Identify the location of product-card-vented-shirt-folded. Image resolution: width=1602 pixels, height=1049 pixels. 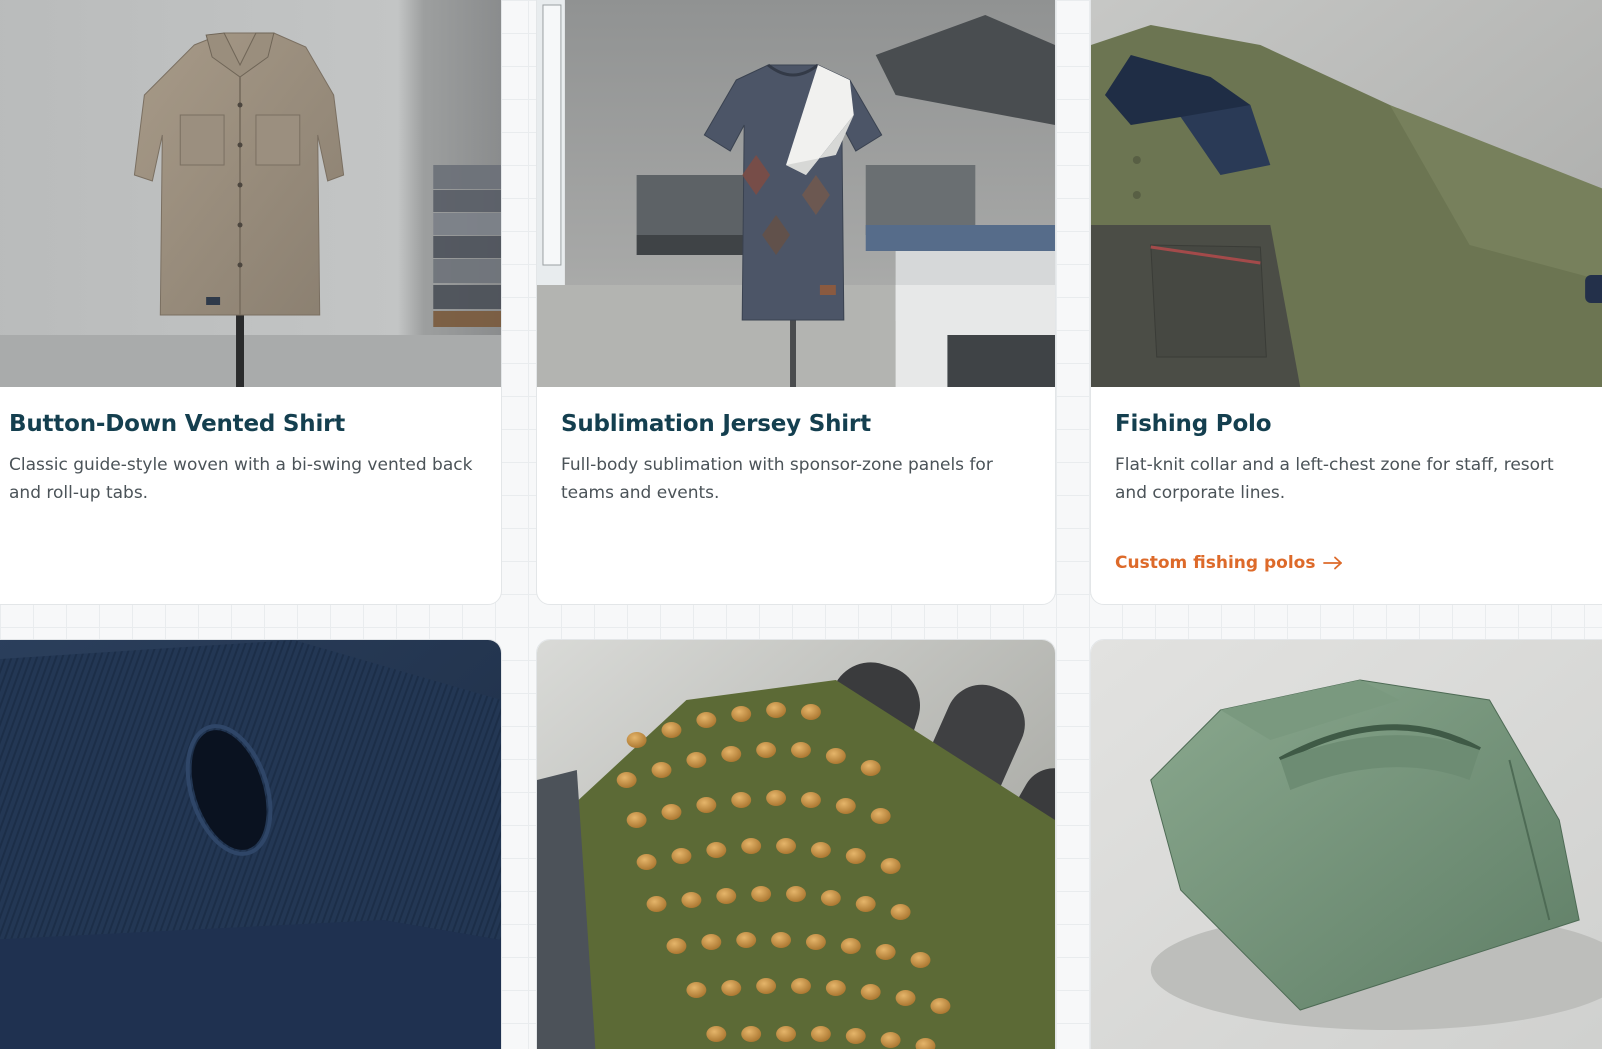
(1346, 844).